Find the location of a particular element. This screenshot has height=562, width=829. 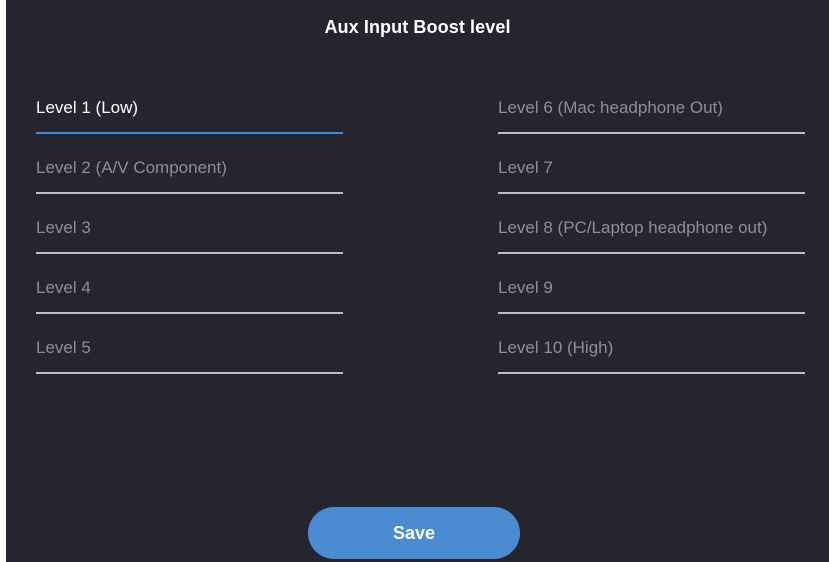

level-option-5: Level 5 is located at coordinates (189, 362).